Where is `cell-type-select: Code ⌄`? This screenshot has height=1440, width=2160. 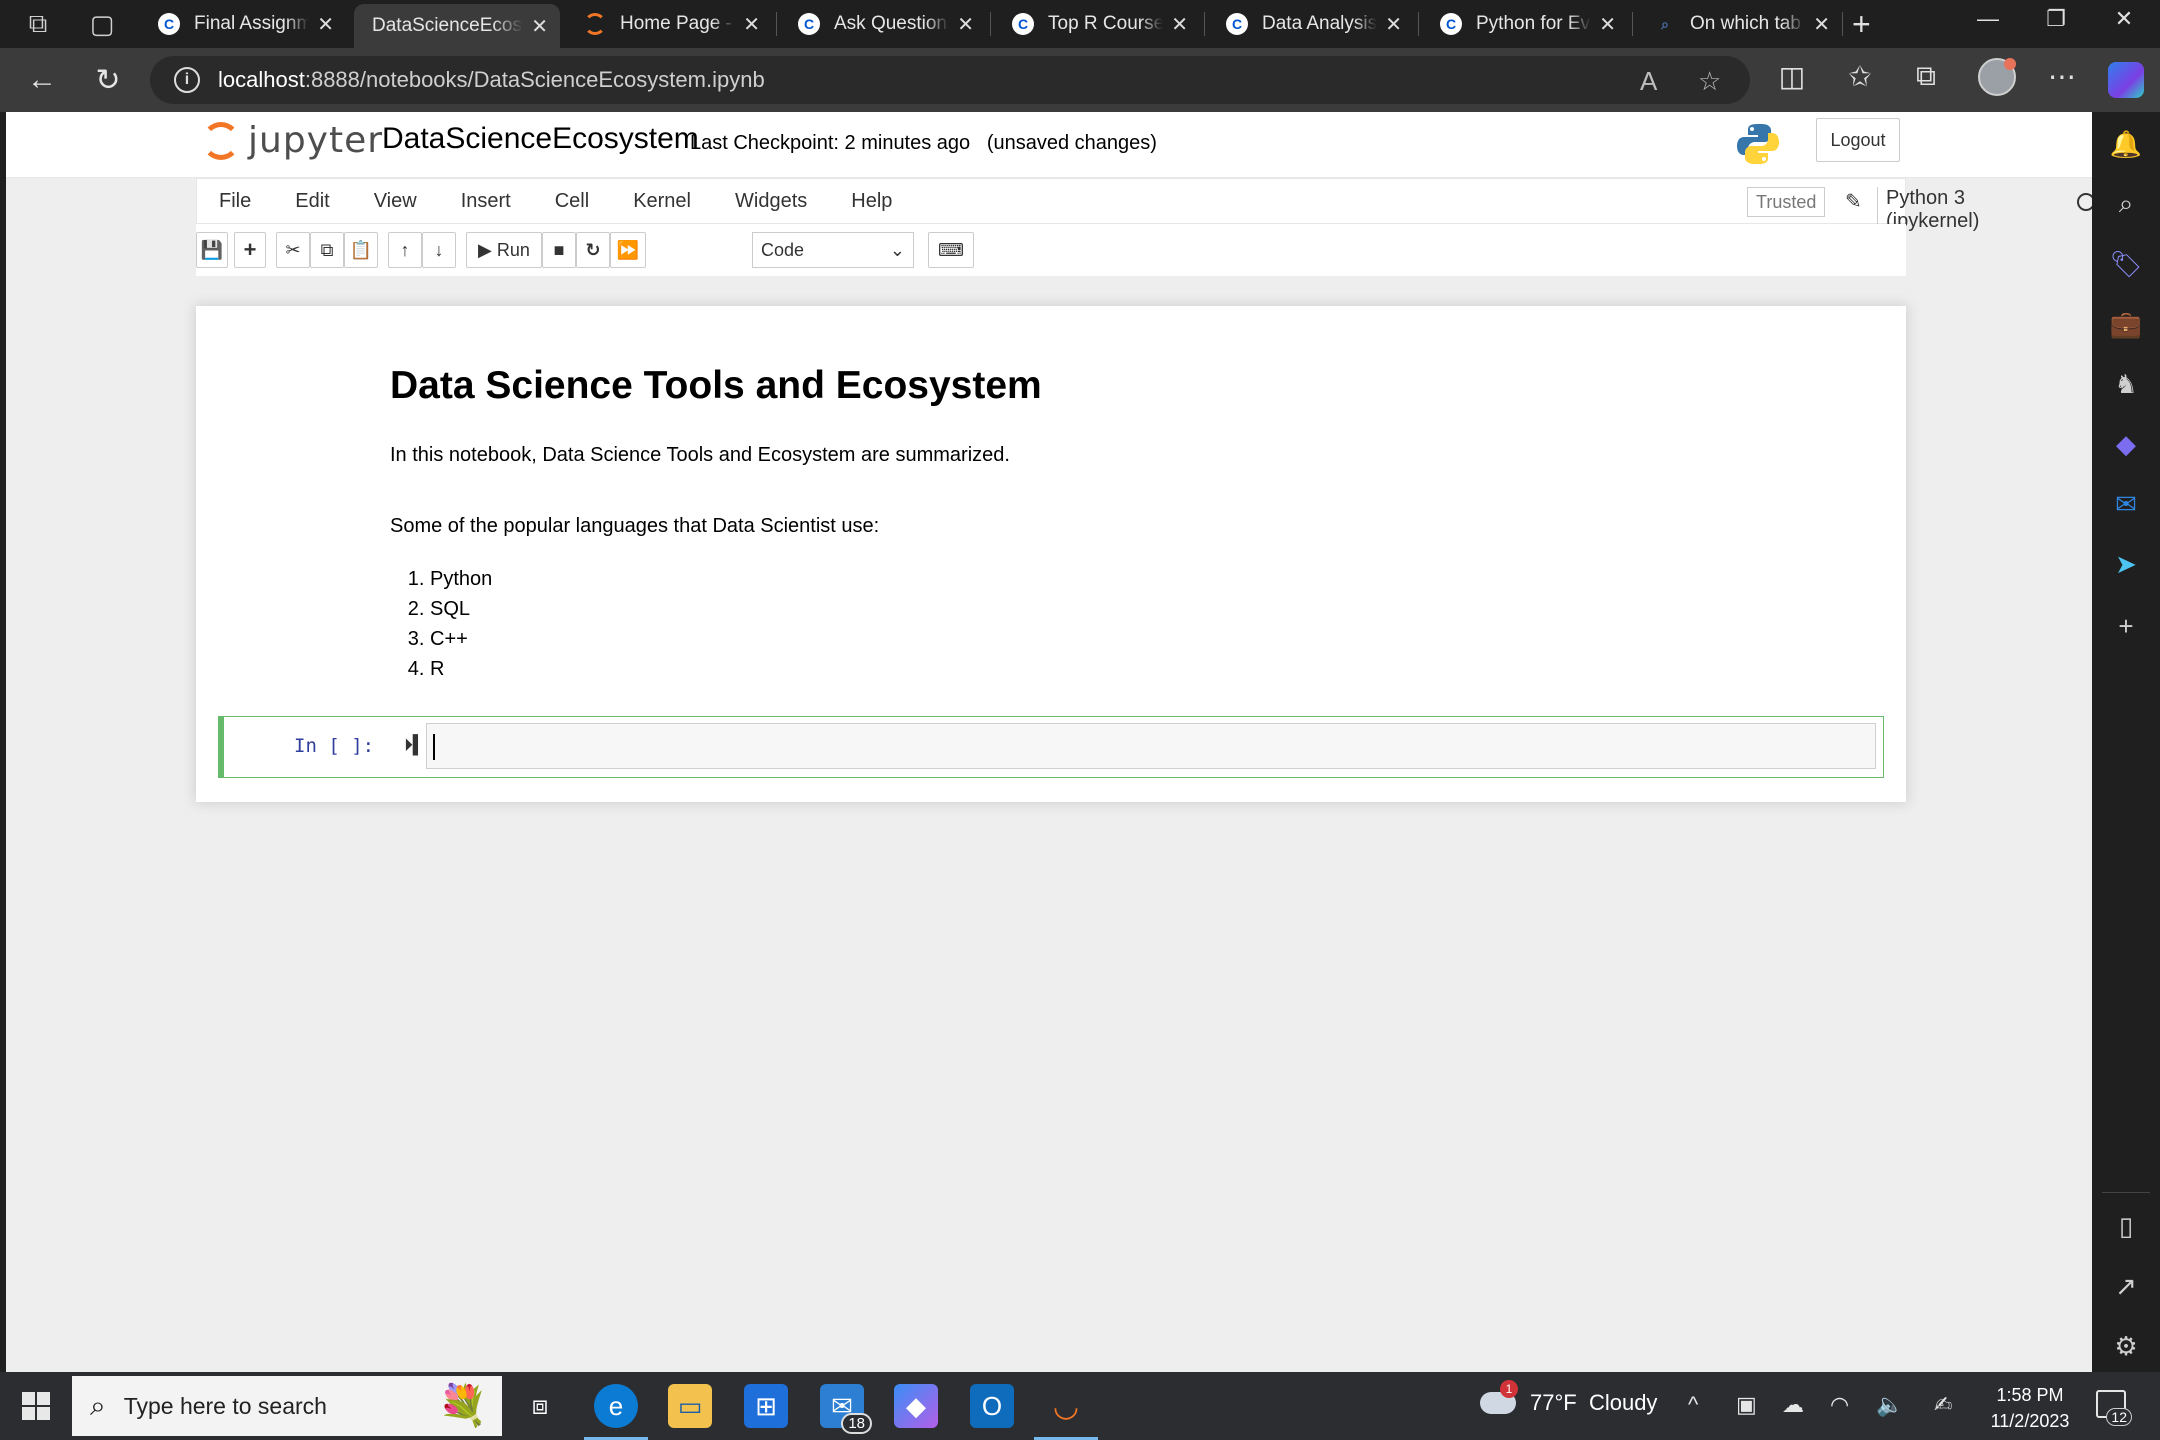
cell-type-select: Code ⌄ is located at coordinates (833, 250).